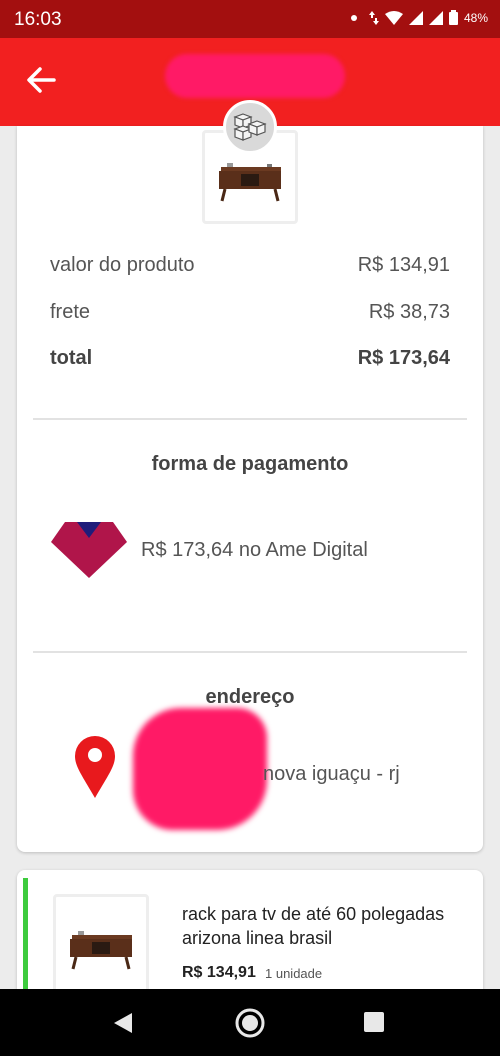  I want to click on notification-dot-icon, so click(353, 17).